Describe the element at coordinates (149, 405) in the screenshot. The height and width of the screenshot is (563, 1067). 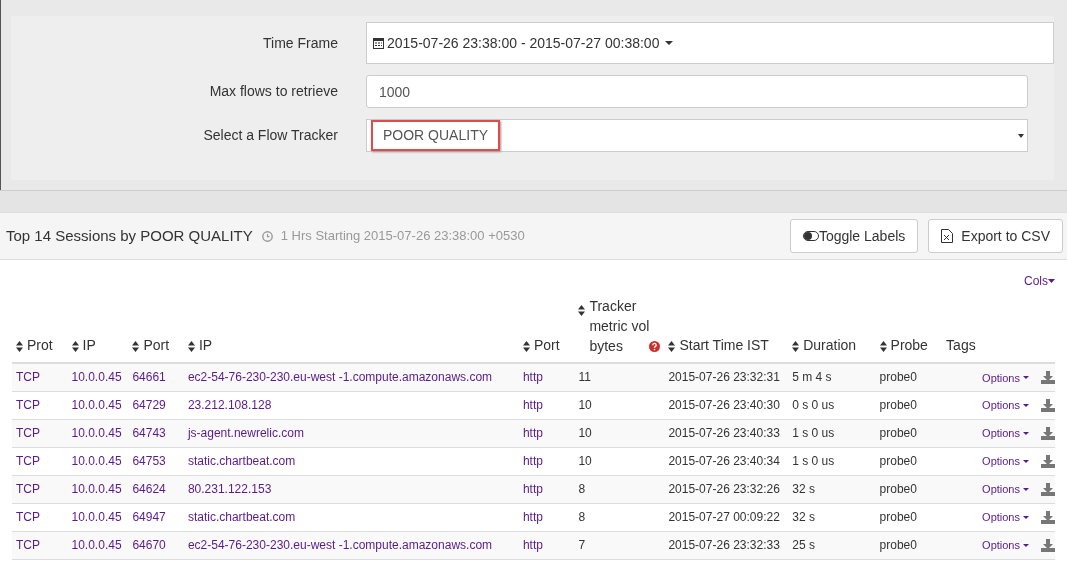
I see `table-link: 64729` at that location.